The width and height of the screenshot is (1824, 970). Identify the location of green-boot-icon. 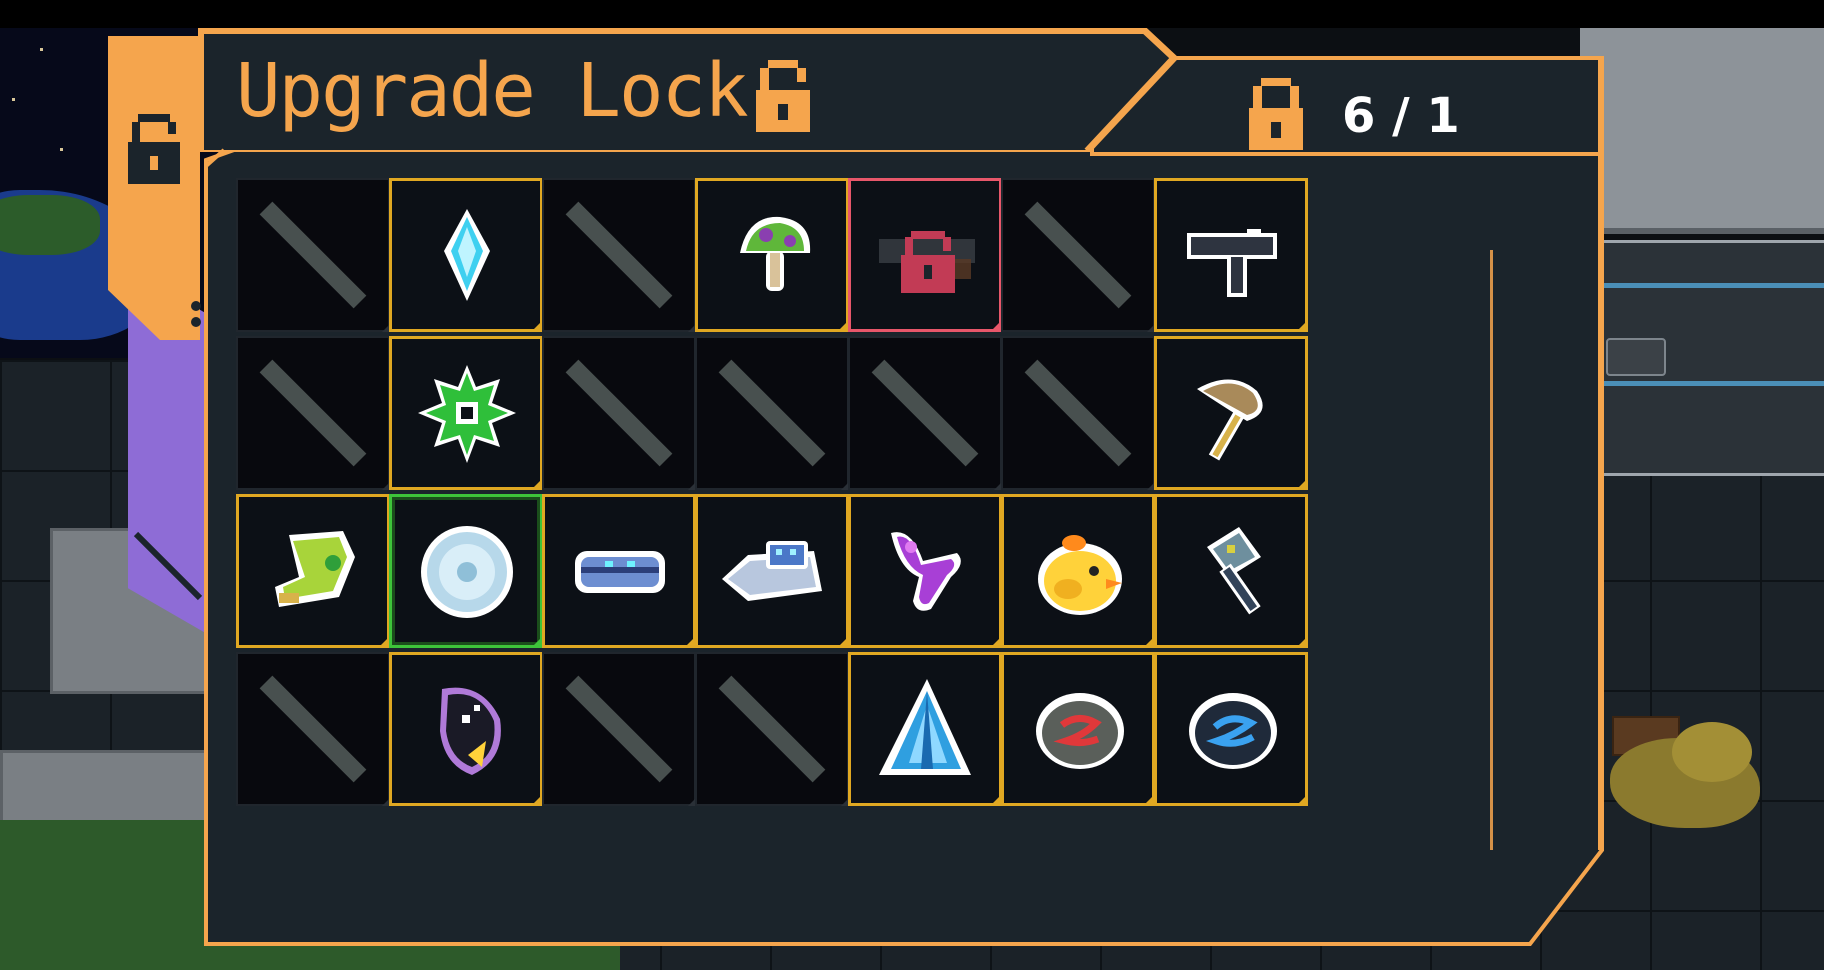
(315, 569).